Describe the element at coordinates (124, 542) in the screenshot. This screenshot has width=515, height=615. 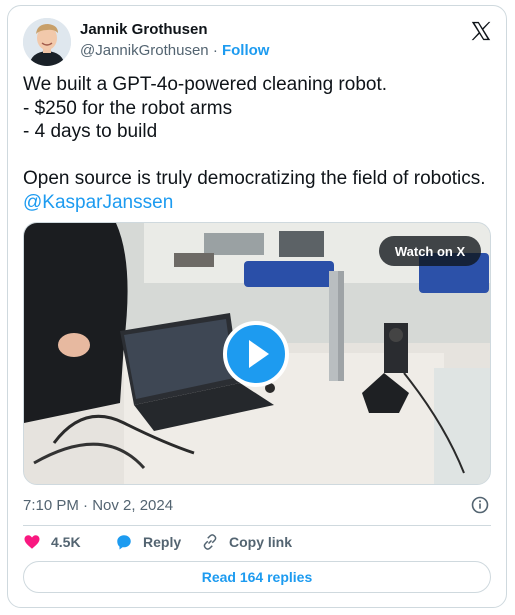
I see `reply-bubble-icon` at that location.